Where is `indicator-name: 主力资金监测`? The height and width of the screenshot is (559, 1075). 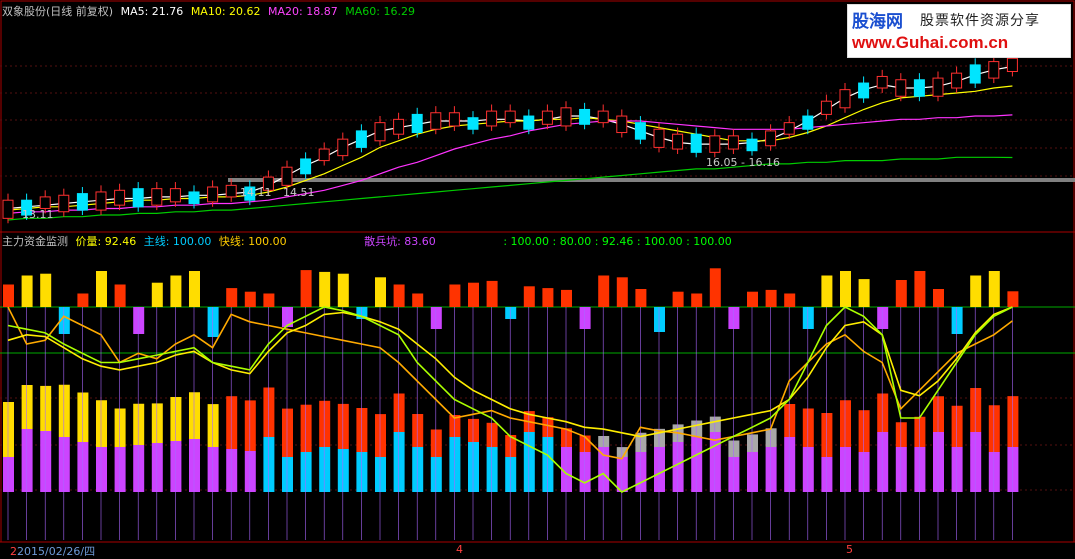
indicator-name: 主力资金监测 is located at coordinates (35, 241).